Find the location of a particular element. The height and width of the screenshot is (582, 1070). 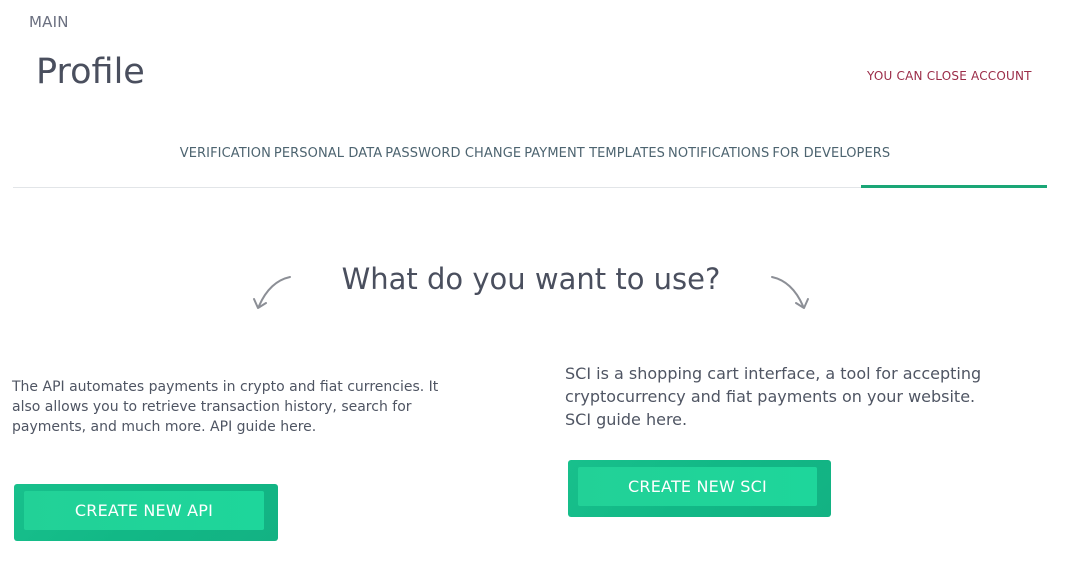

tab-for-developers: FOR DEVELOPERS is located at coordinates (831, 153).